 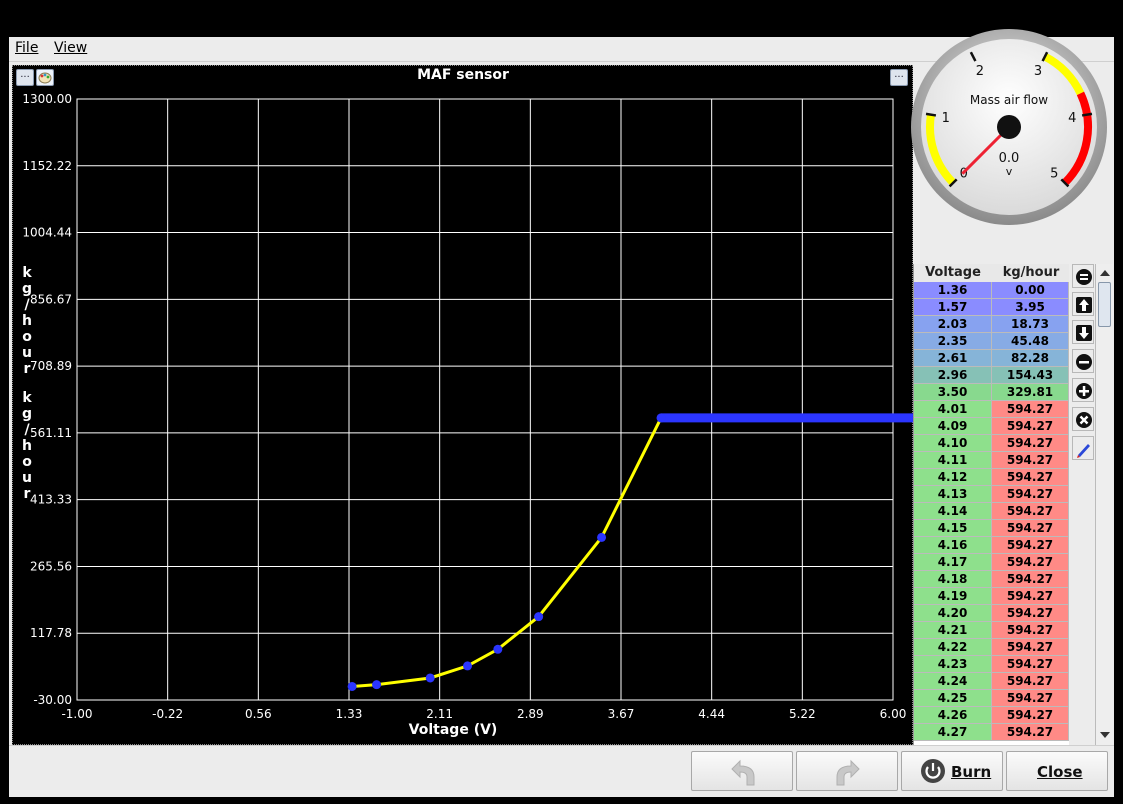 I want to click on arrow-up-button, so click(x=1083, y=304).